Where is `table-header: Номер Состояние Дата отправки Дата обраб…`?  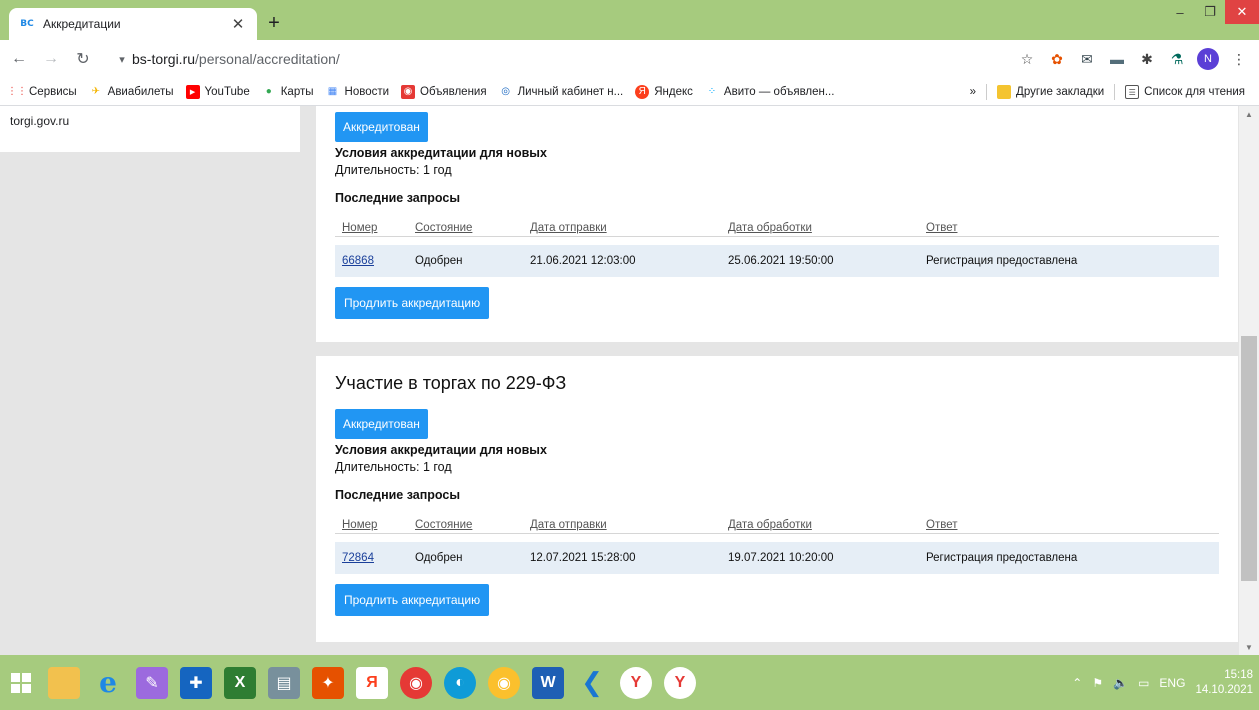
table-header: Номер Состояние Дата отправки Дата обраб… is located at coordinates (777, 228).